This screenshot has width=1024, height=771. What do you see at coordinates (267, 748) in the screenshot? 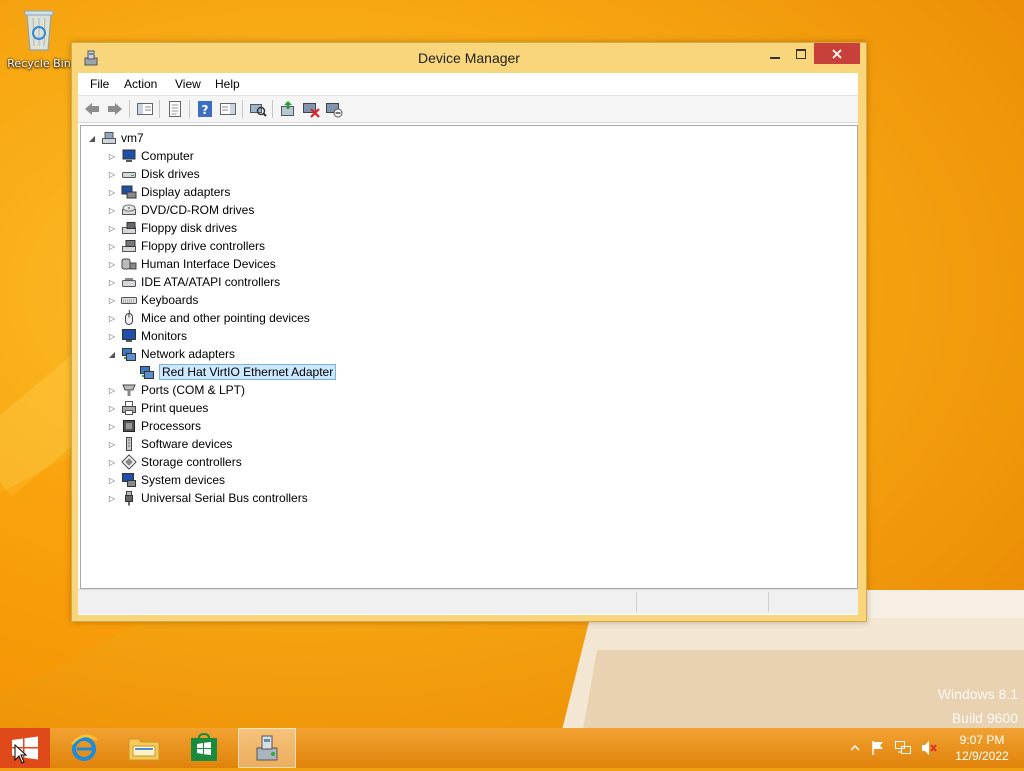
I see `device-manager-taskbar-button` at bounding box center [267, 748].